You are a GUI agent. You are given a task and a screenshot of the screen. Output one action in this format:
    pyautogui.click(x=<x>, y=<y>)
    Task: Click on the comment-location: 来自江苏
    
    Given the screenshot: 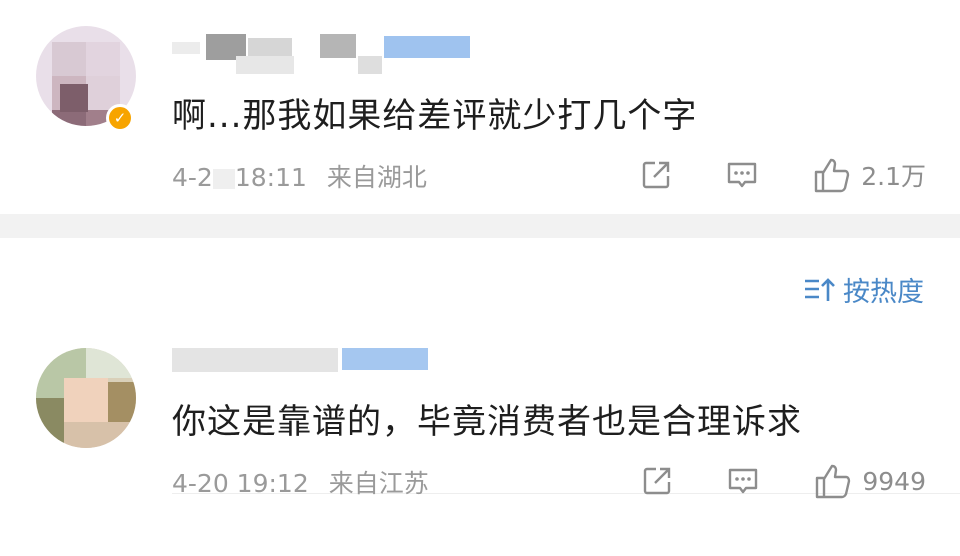 What is the action you would take?
    pyautogui.click(x=378, y=483)
    